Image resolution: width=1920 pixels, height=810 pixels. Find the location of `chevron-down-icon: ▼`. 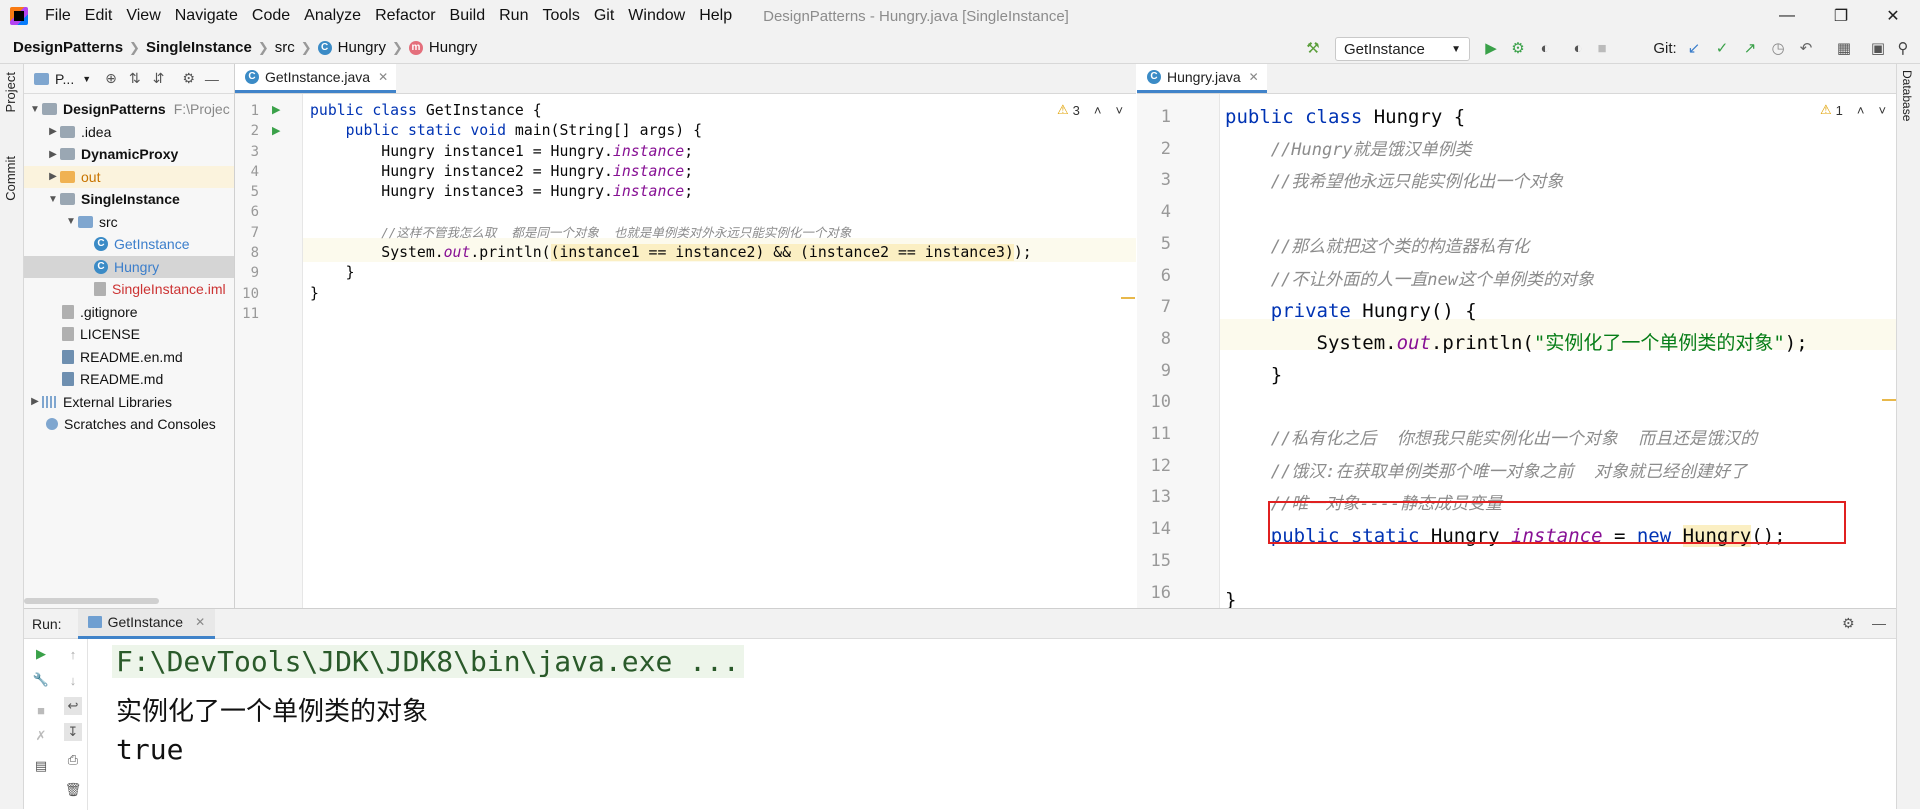

chevron-down-icon: ▼ is located at coordinates (86, 79).